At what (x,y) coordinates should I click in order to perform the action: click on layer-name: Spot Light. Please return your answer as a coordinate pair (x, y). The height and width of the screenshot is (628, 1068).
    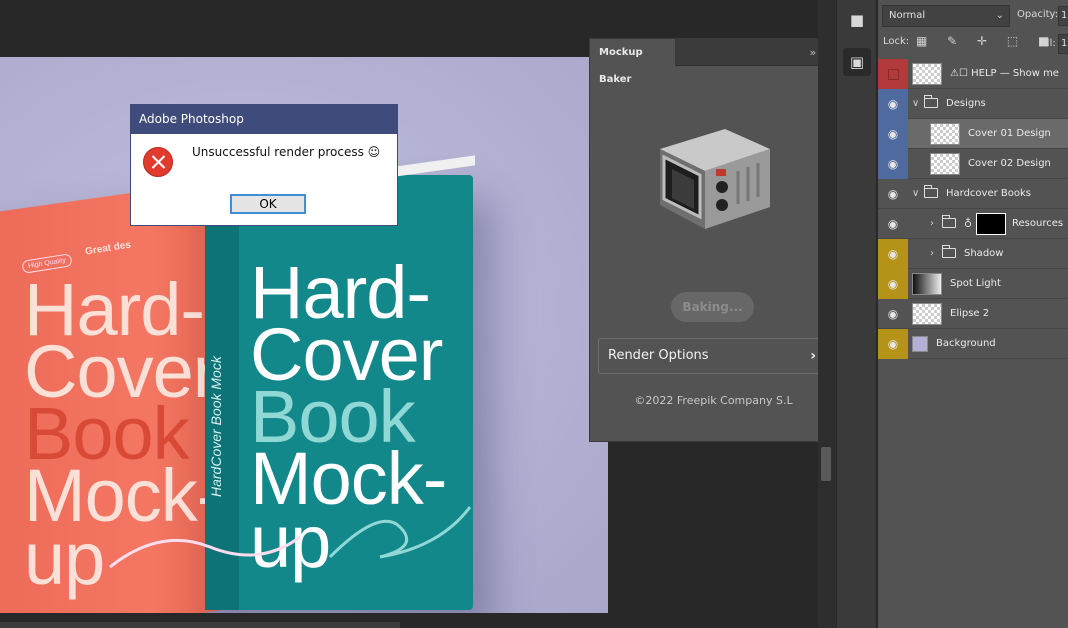
    Looking at the image, I should click on (975, 283).